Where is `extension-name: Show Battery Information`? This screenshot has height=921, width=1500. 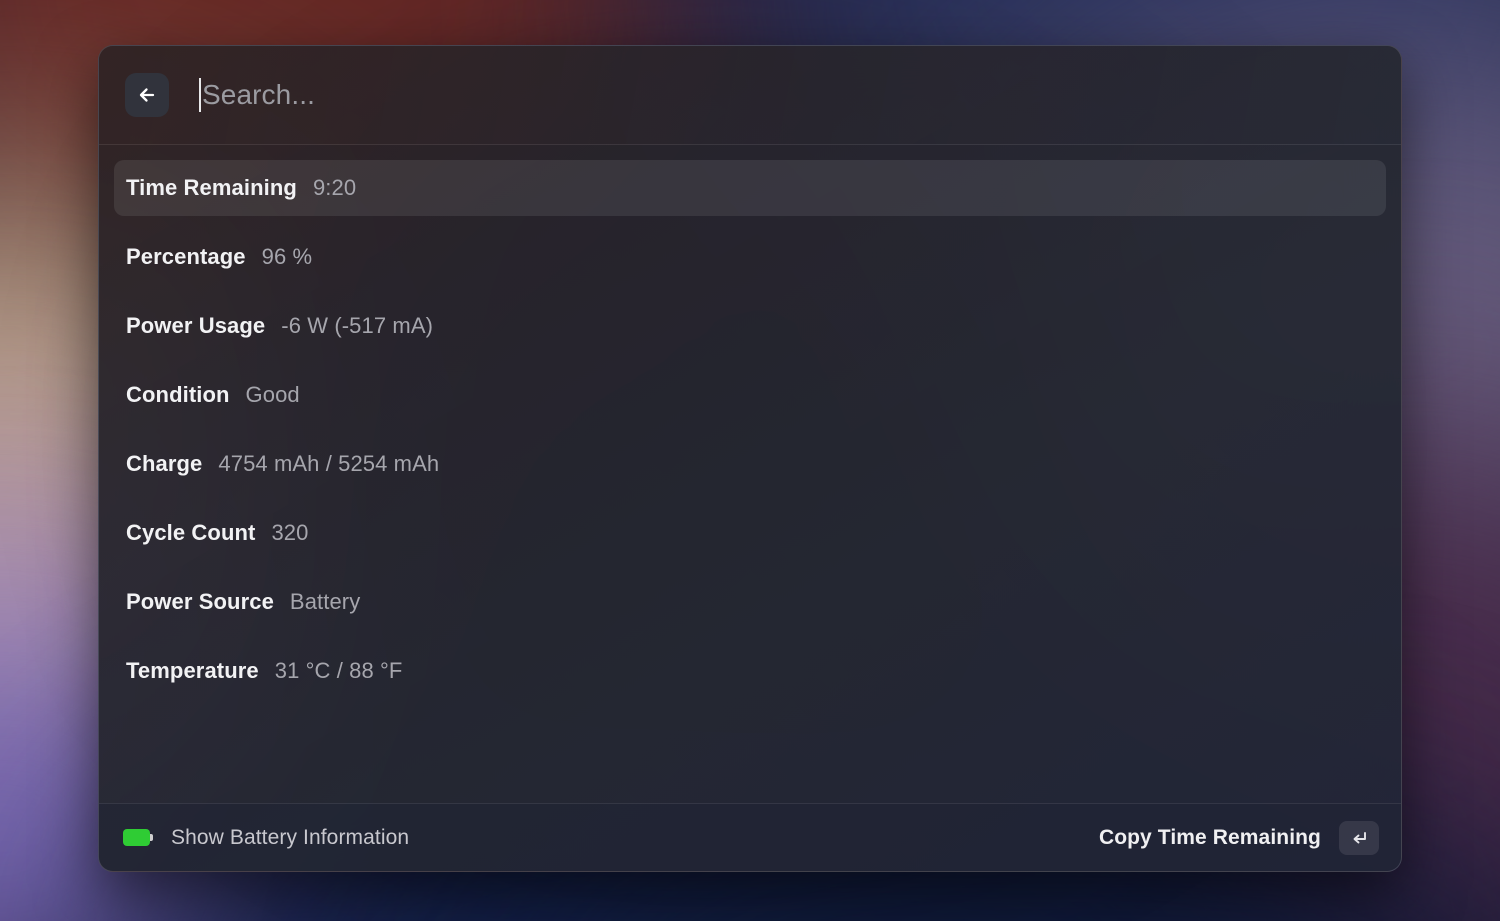 extension-name: Show Battery Information is located at coordinates (290, 837).